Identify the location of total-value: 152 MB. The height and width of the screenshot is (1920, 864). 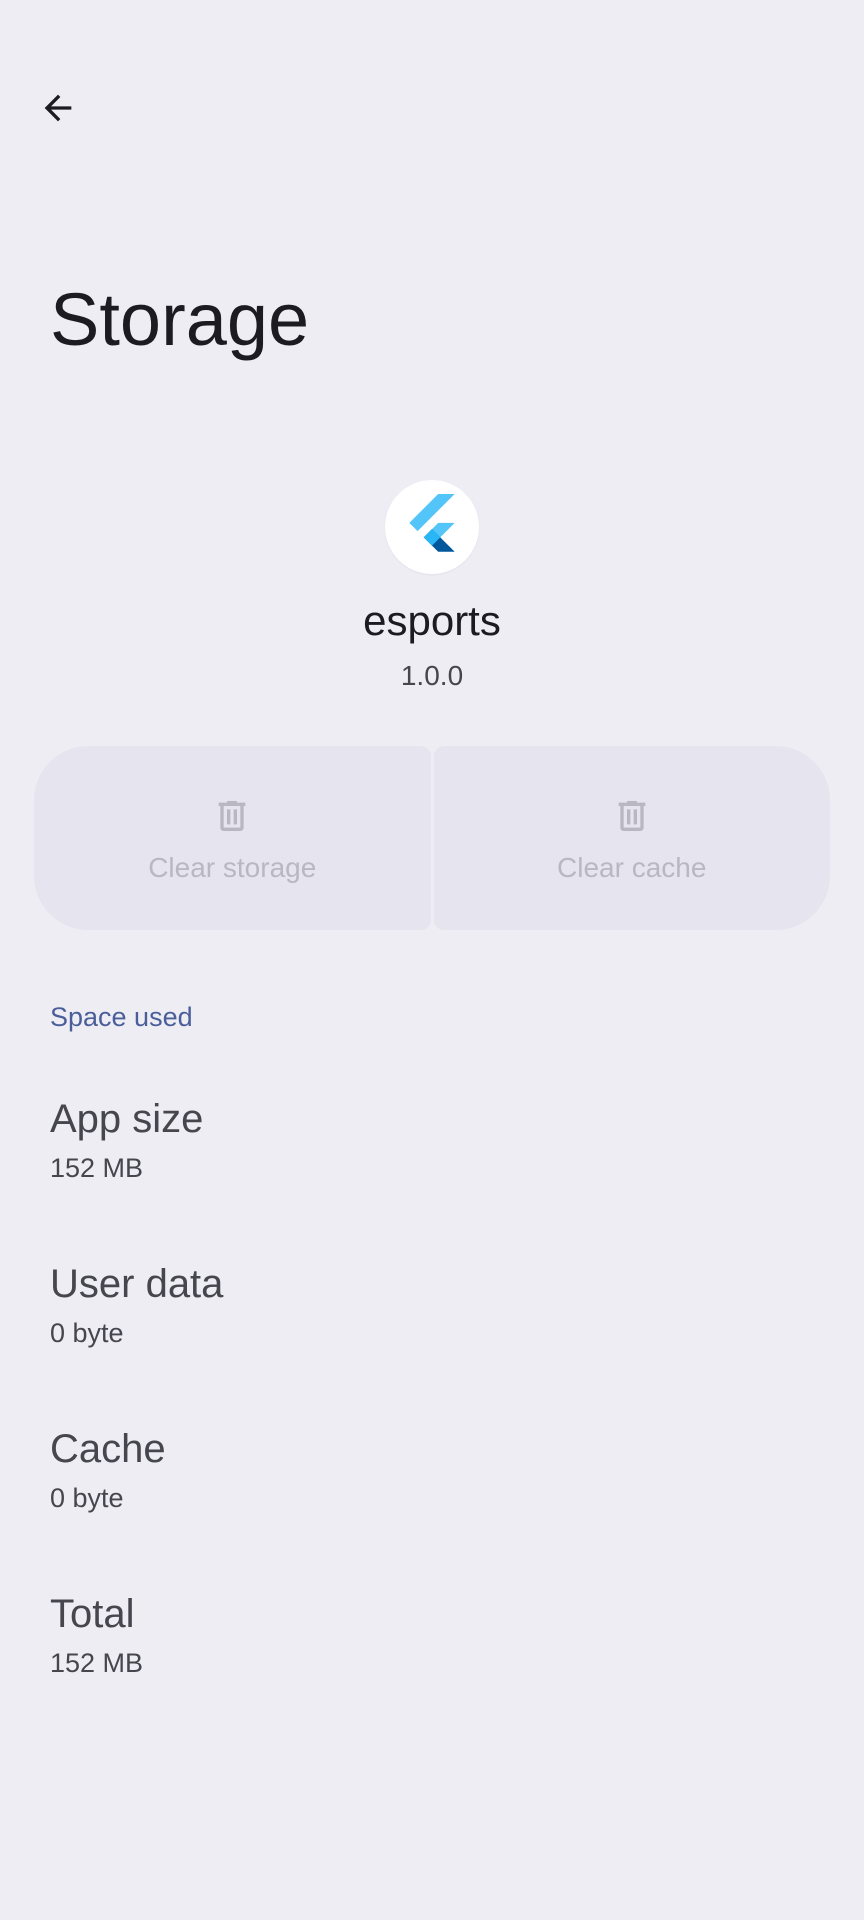
(97, 1663).